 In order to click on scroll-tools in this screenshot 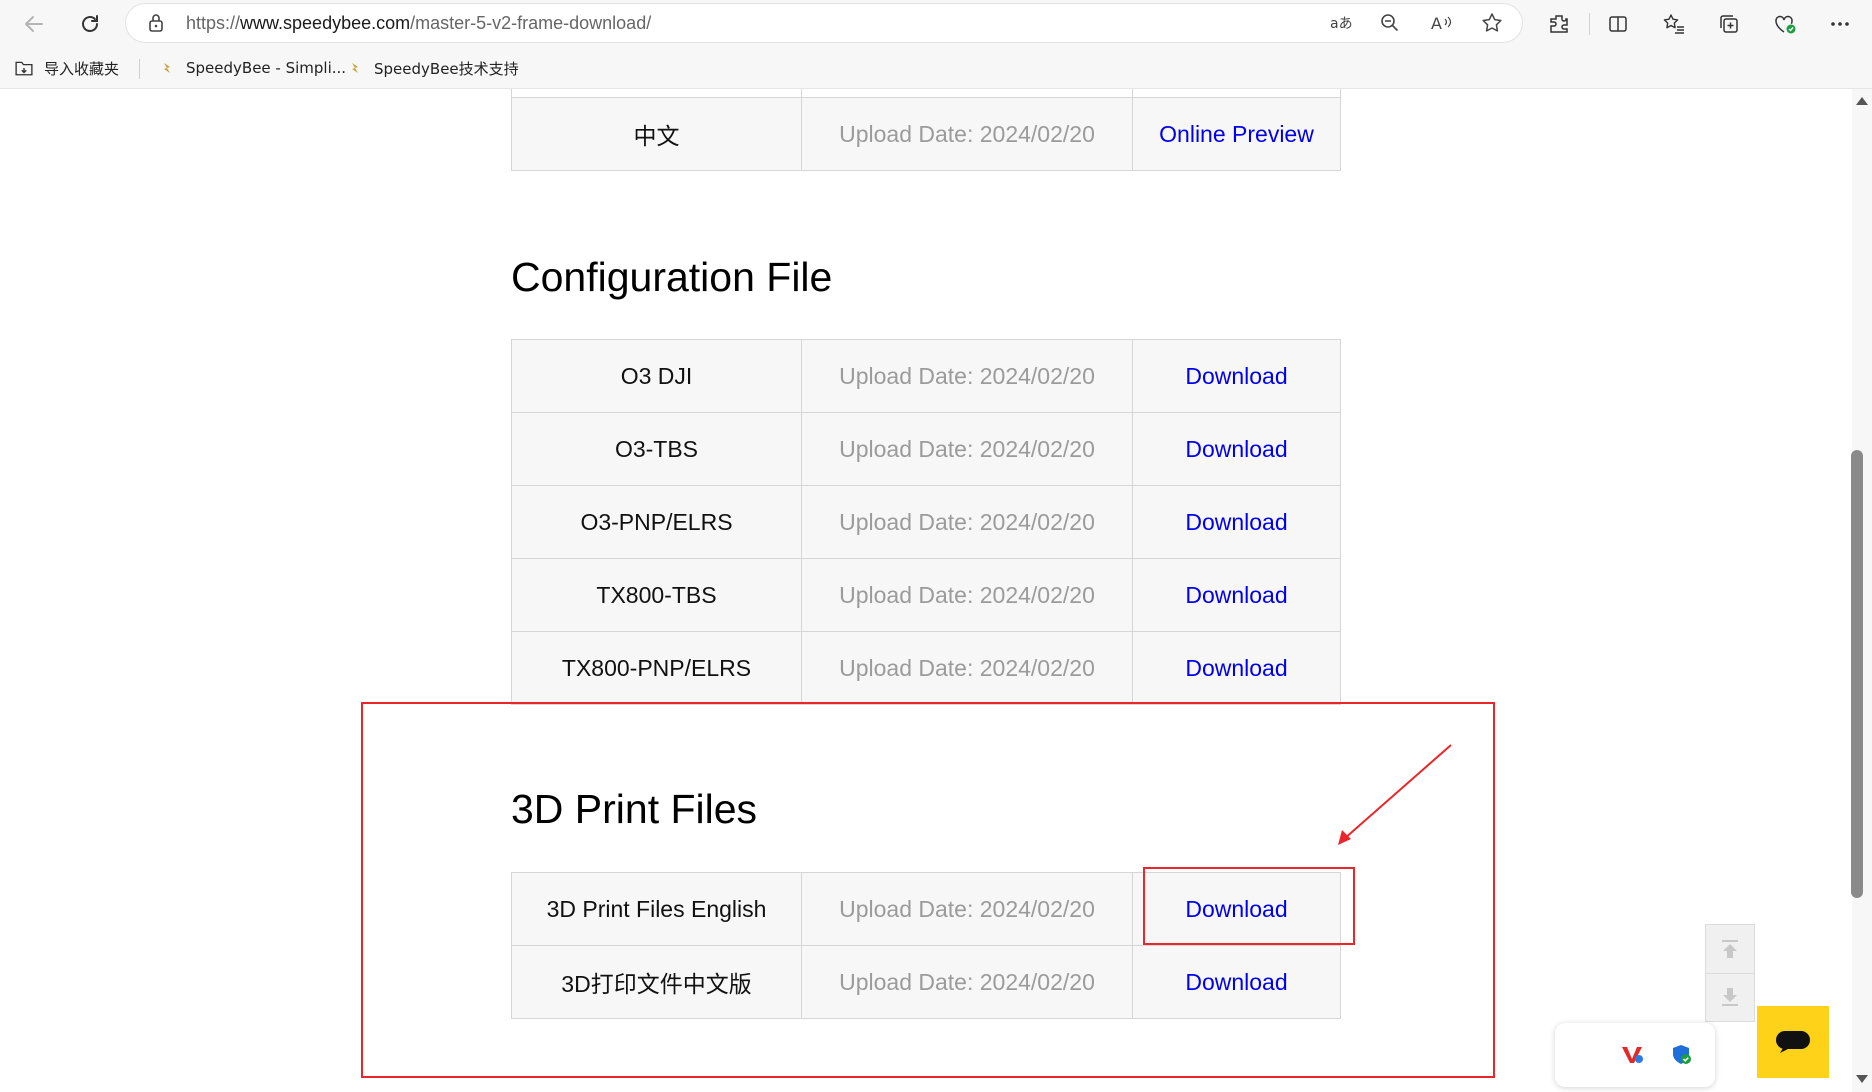, I will do `click(1730, 973)`.